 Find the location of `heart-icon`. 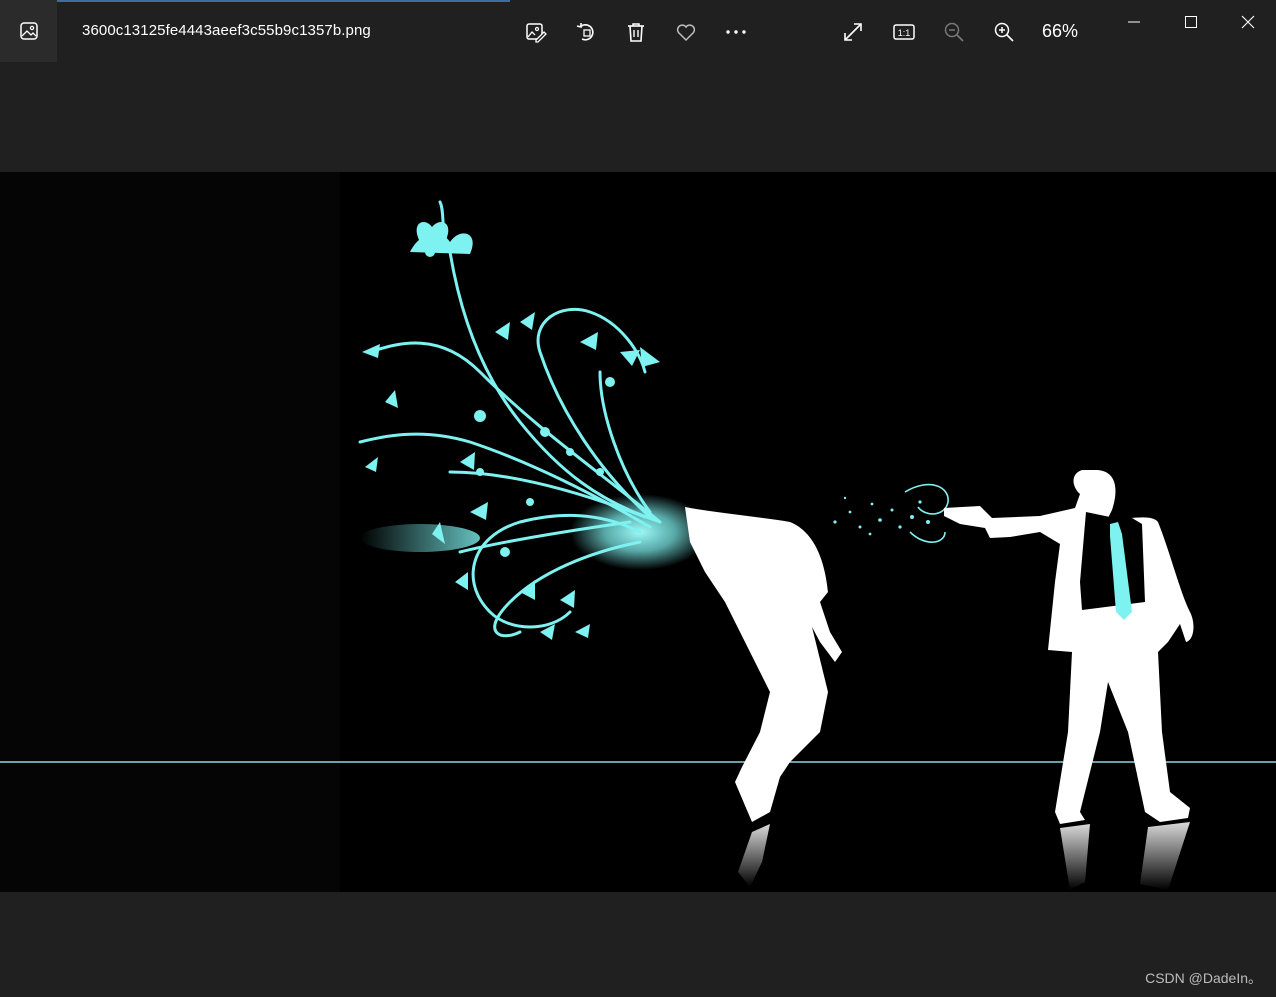

heart-icon is located at coordinates (686, 33).